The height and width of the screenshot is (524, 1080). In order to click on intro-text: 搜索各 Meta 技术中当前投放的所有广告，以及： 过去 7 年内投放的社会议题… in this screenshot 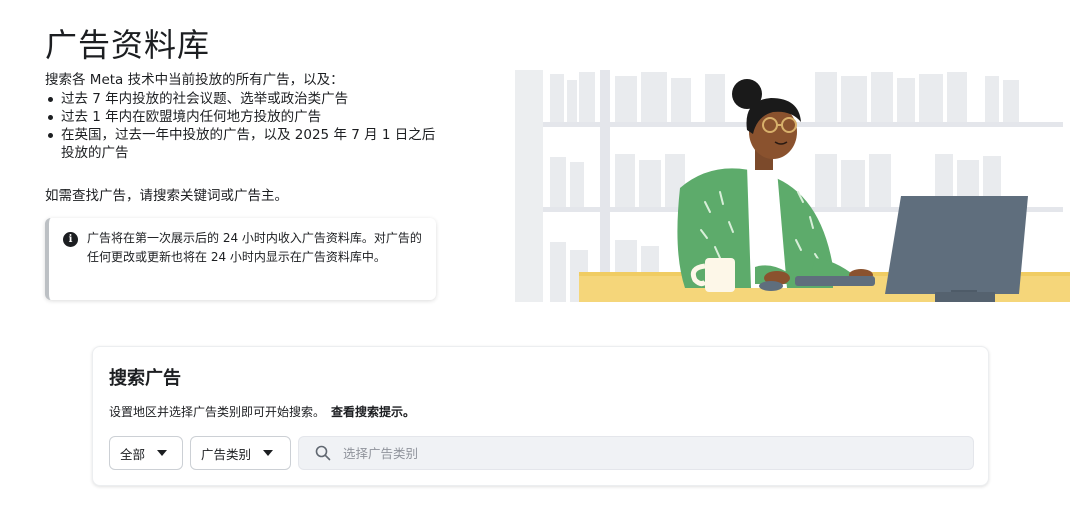, I will do `click(245, 116)`.